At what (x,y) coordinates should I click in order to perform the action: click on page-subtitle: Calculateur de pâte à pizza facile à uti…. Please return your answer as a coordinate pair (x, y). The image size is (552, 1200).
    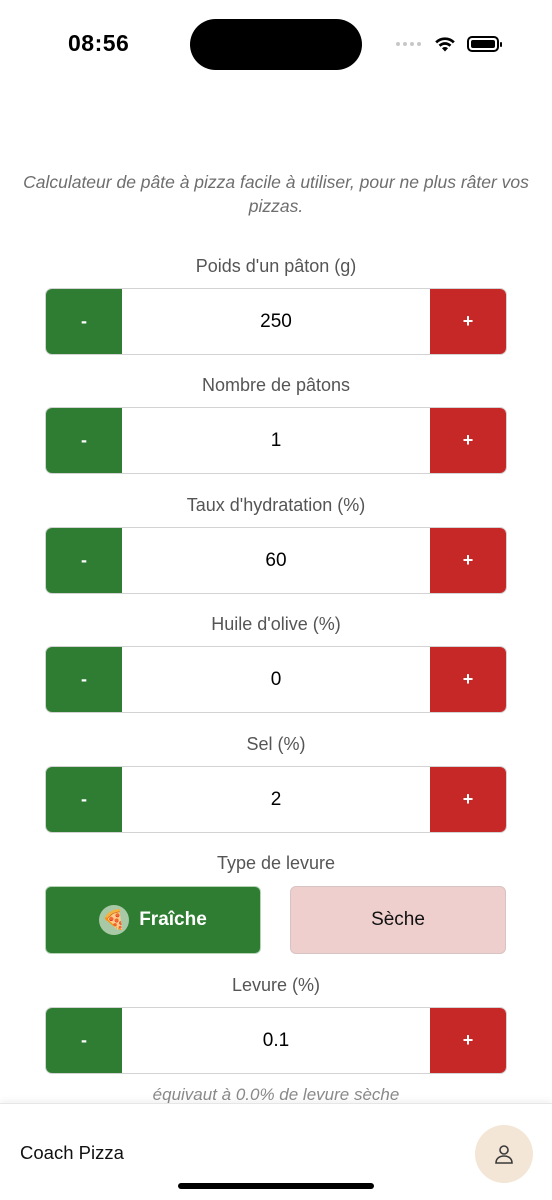
    Looking at the image, I should click on (276, 194).